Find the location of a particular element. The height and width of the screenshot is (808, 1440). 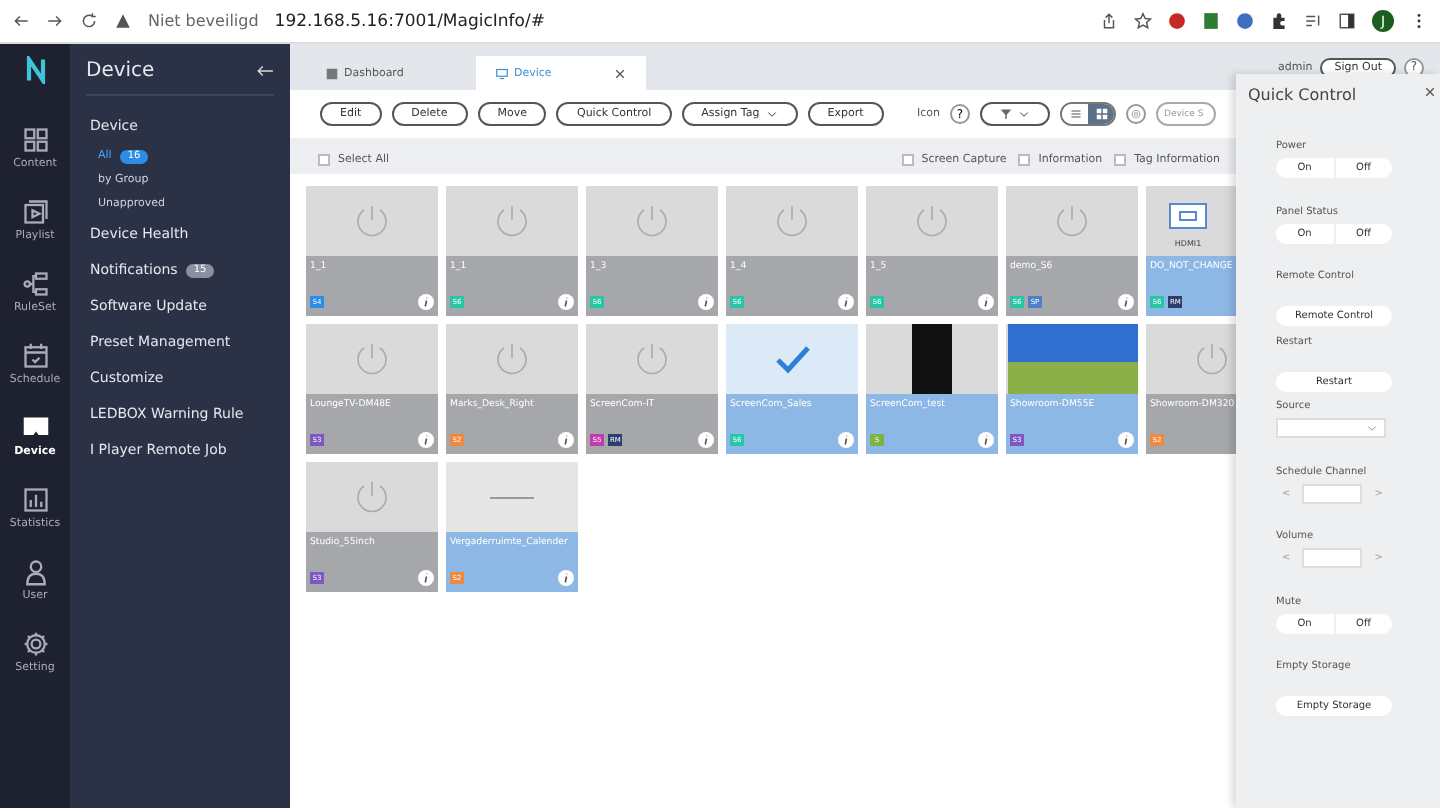

settings-button is located at coordinates (1136, 114).